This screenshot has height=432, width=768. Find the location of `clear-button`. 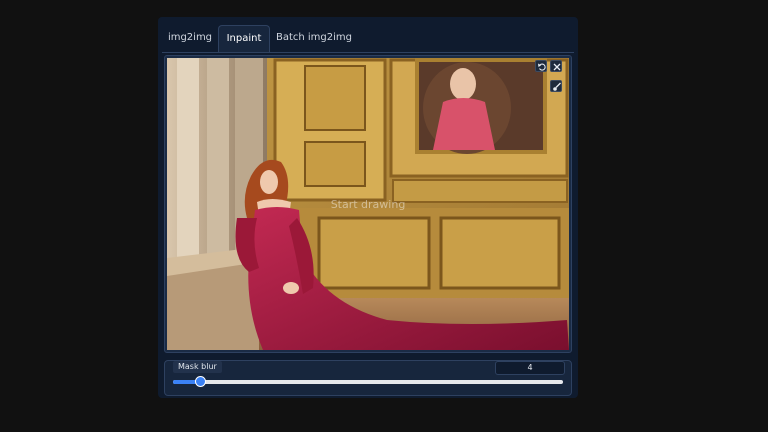

clear-button is located at coordinates (556, 66).